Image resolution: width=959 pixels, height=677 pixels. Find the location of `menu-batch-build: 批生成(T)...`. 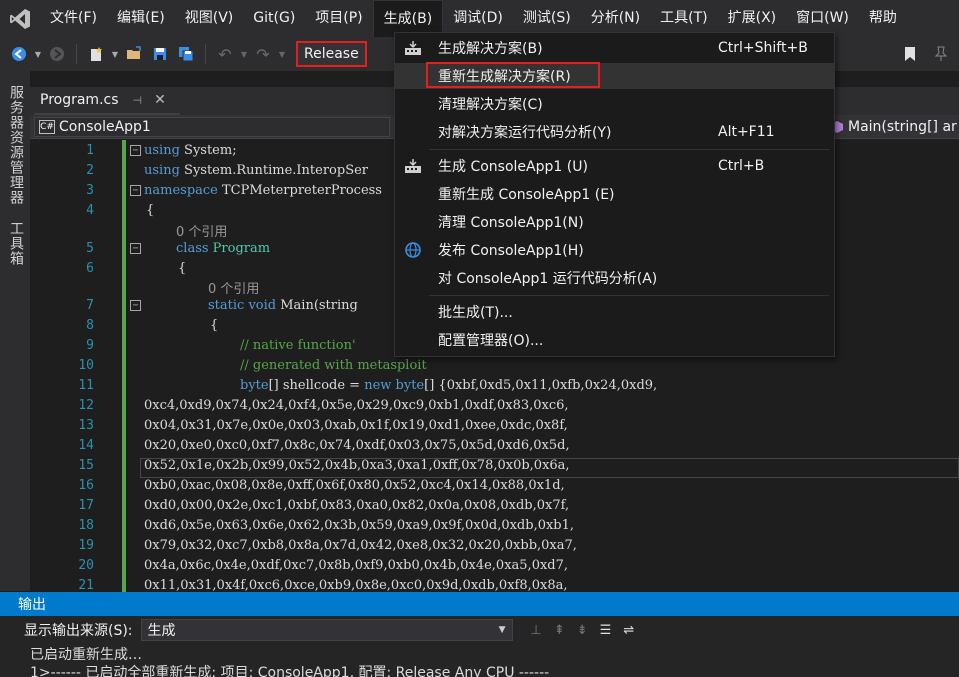

menu-batch-build: 批生成(T)... is located at coordinates (614, 312).